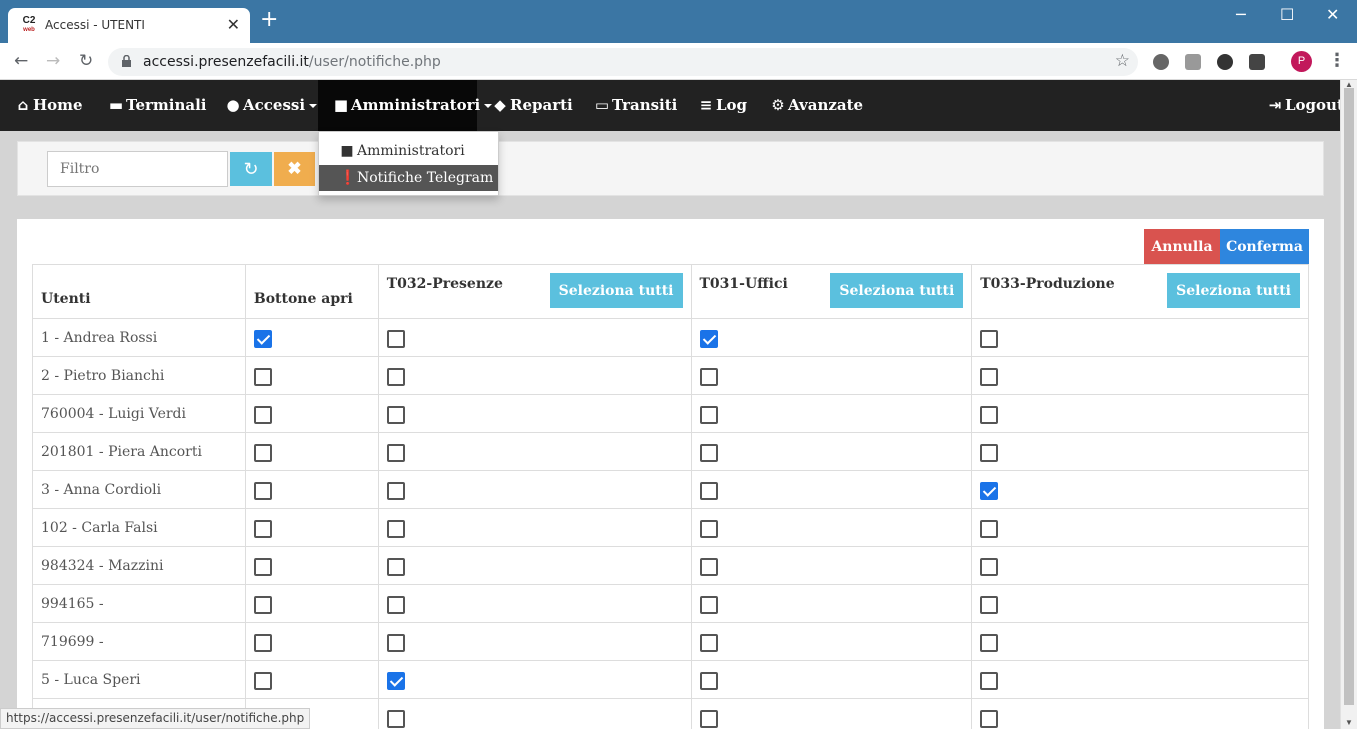 This screenshot has width=1357, height=729. What do you see at coordinates (678, 21) in the screenshot?
I see `browser-tab-strip: C2 web Accessi - UTENTI ✕ + ─ ☐ ✕` at bounding box center [678, 21].